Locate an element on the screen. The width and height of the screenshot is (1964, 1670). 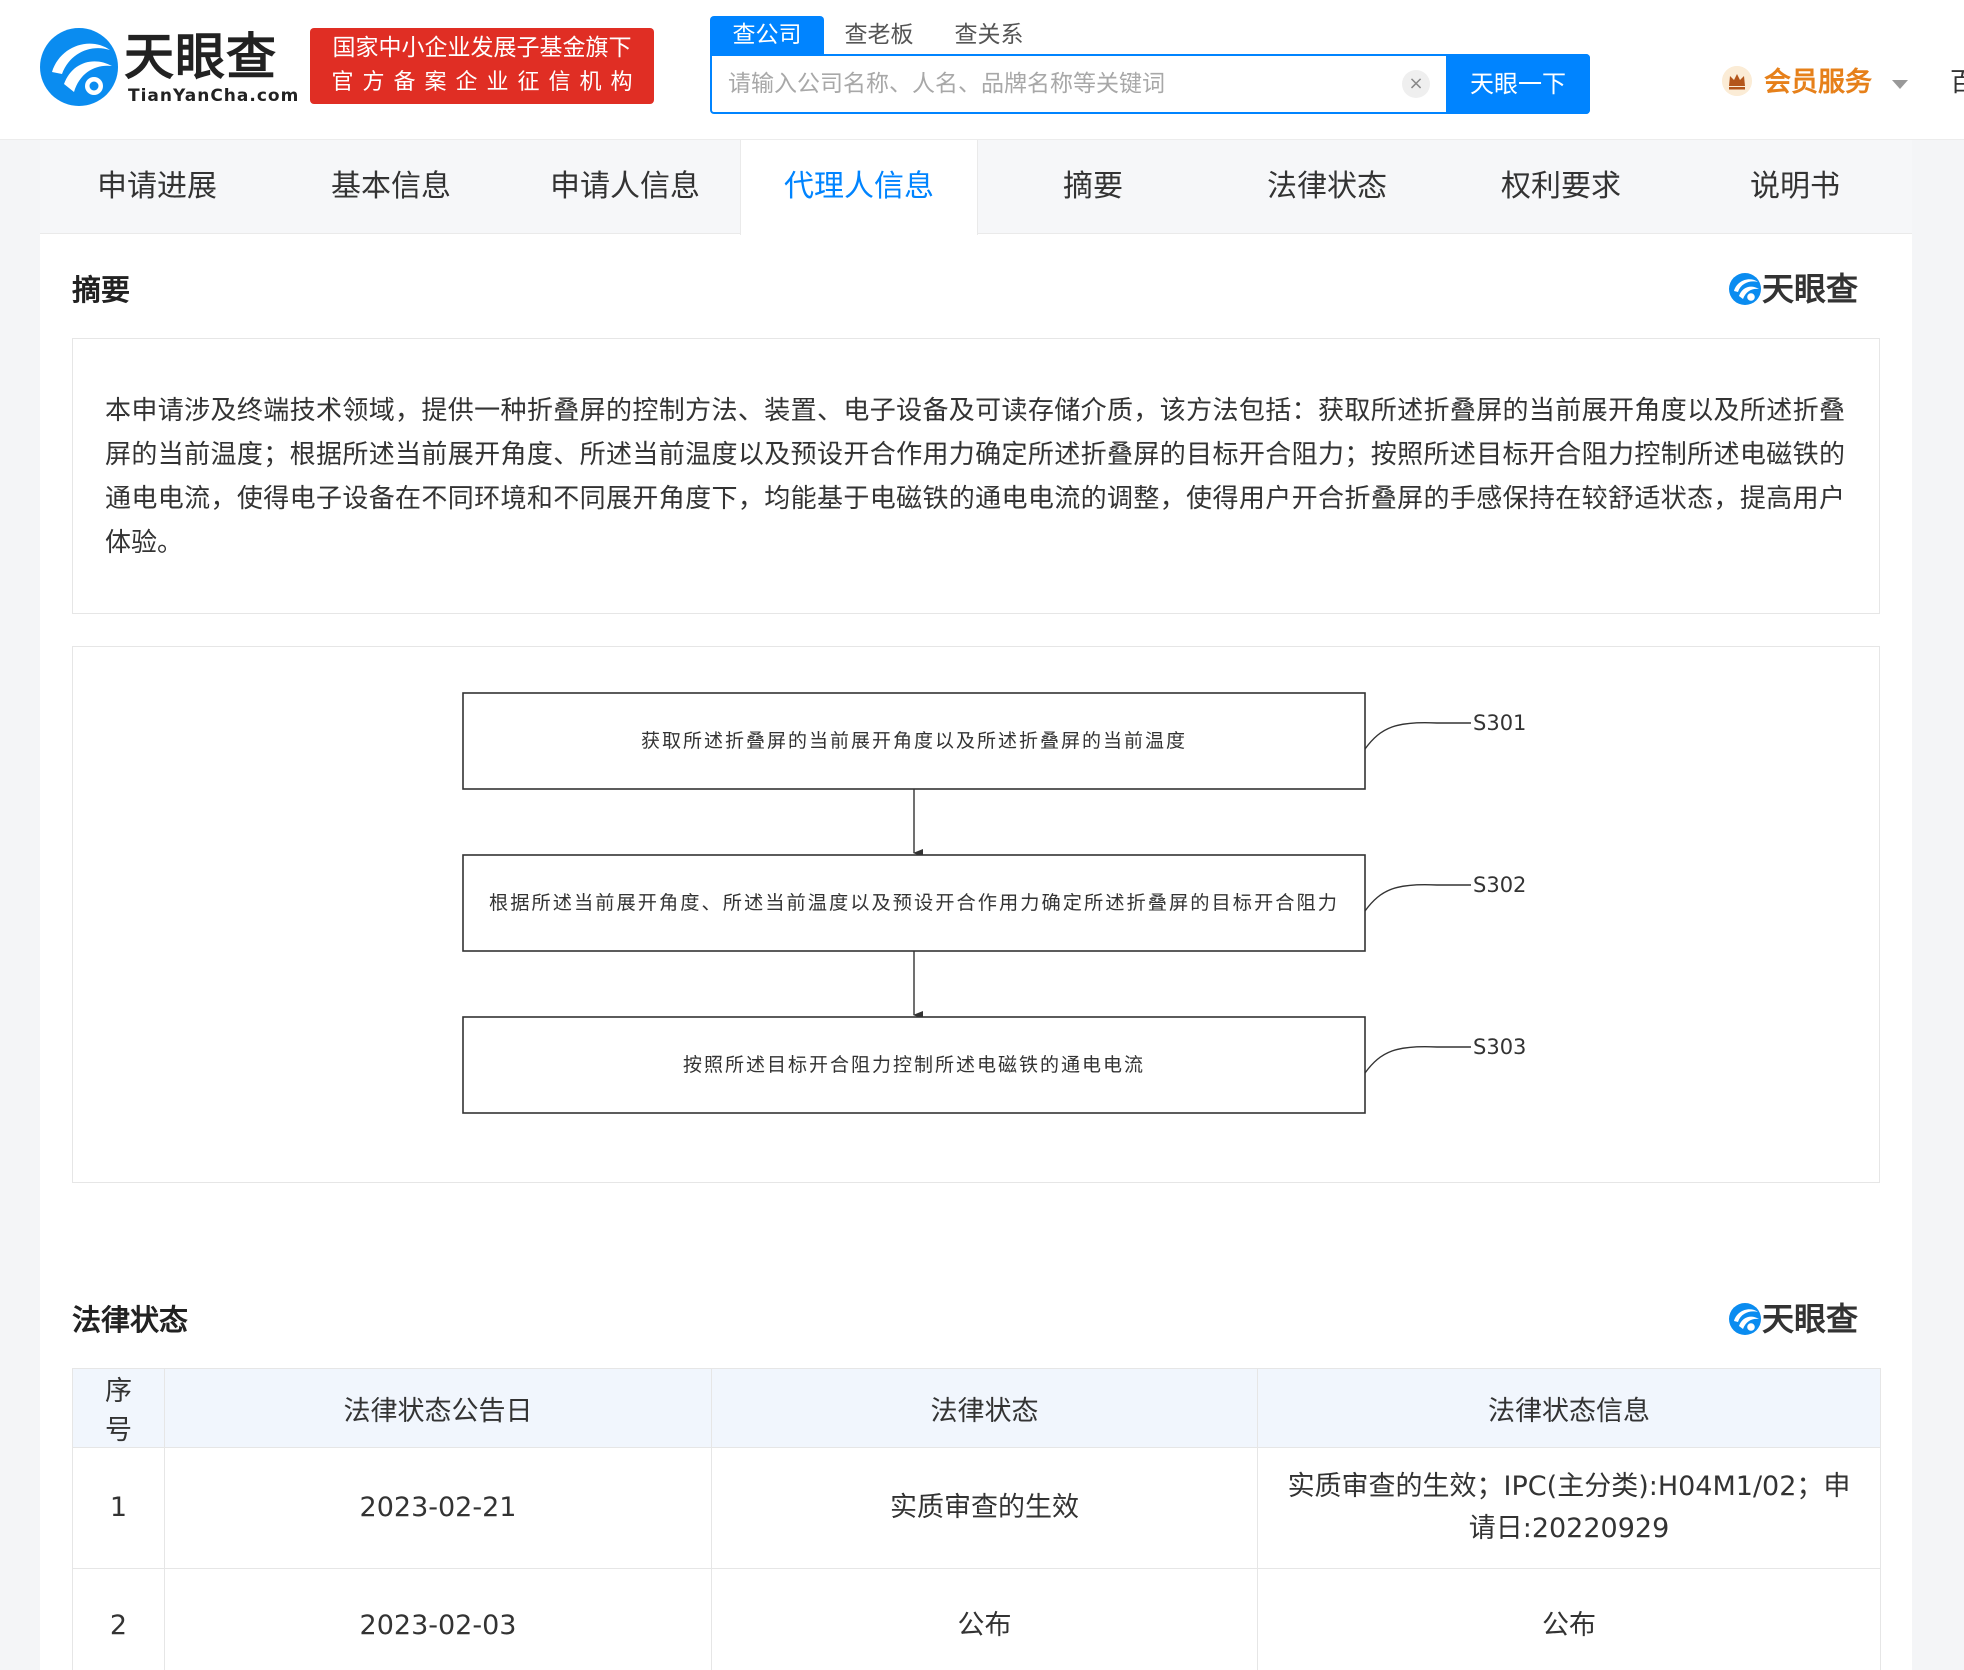
flowchart-step-text: 获取所述折叠屏的当前展开角度以及所述折叠屏的当前温度 is located at coordinates (914, 741).